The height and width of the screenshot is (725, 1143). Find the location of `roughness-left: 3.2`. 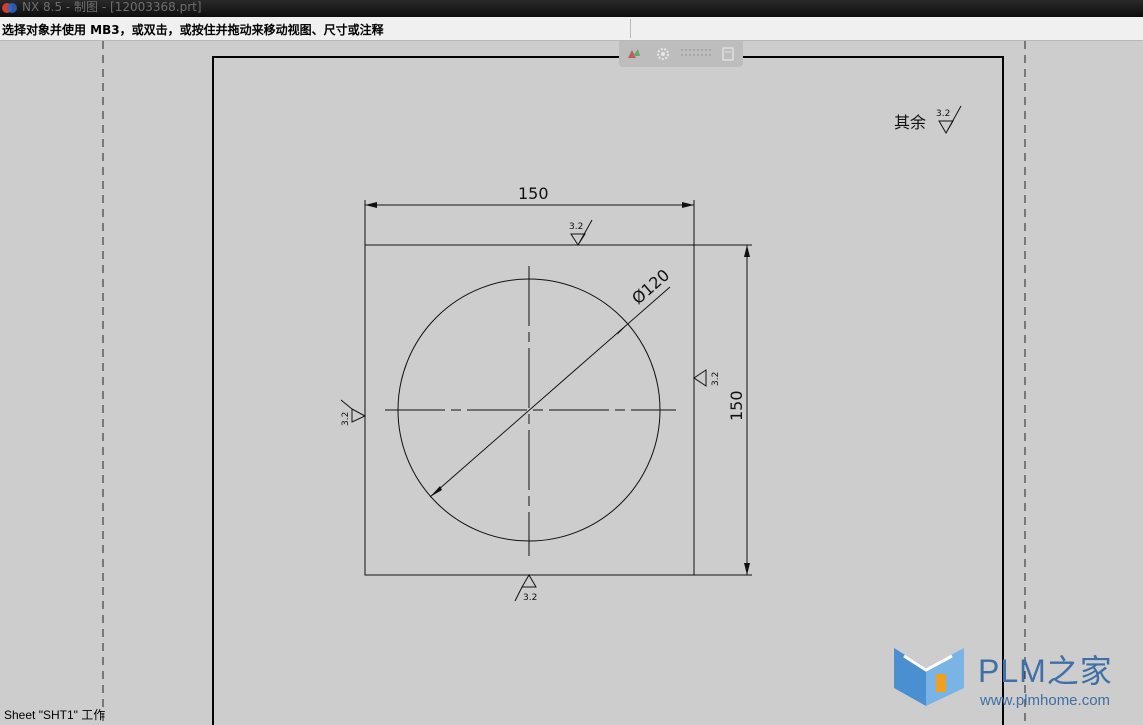

roughness-left: 3.2 is located at coordinates (353, 412).